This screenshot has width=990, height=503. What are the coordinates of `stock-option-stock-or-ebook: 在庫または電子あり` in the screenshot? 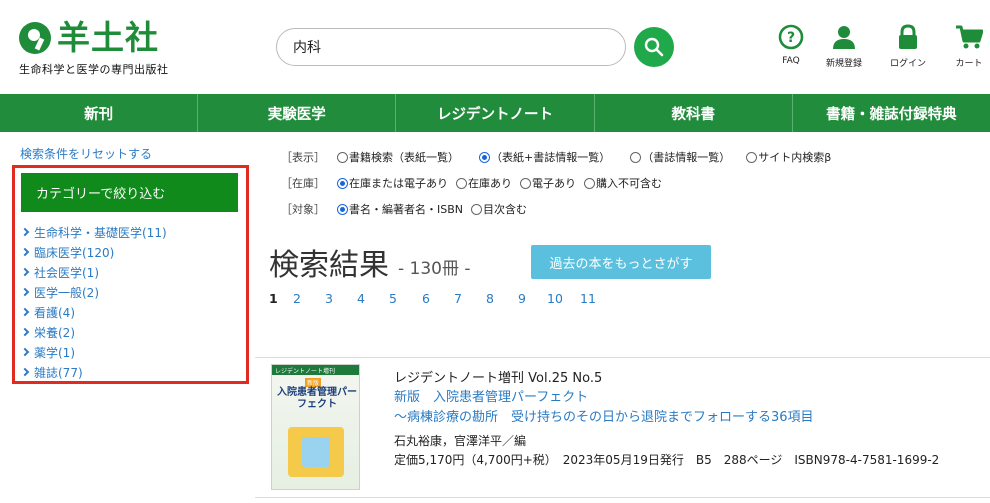 It's located at (392, 183).